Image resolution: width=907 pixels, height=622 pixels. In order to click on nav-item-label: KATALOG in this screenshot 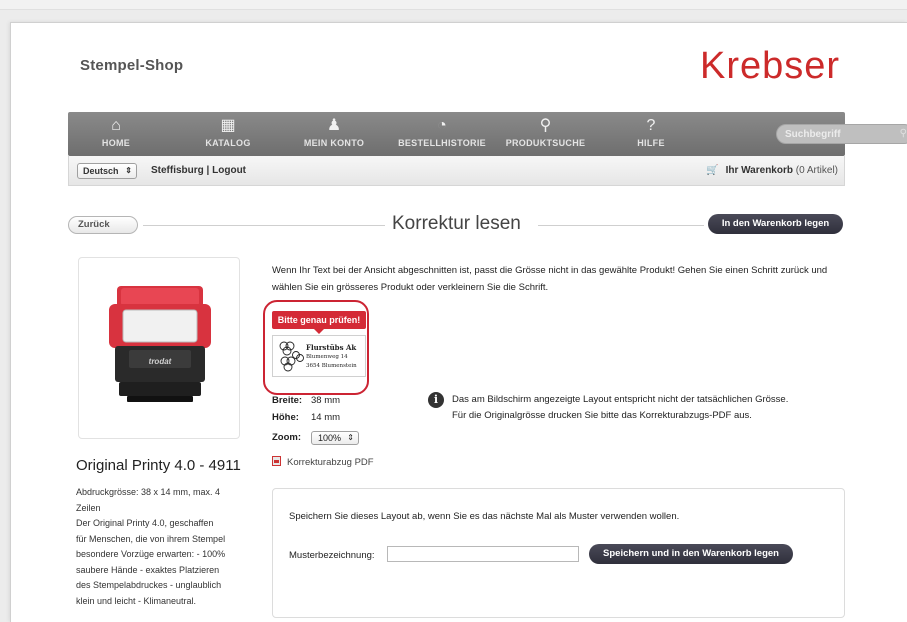, I will do `click(228, 143)`.